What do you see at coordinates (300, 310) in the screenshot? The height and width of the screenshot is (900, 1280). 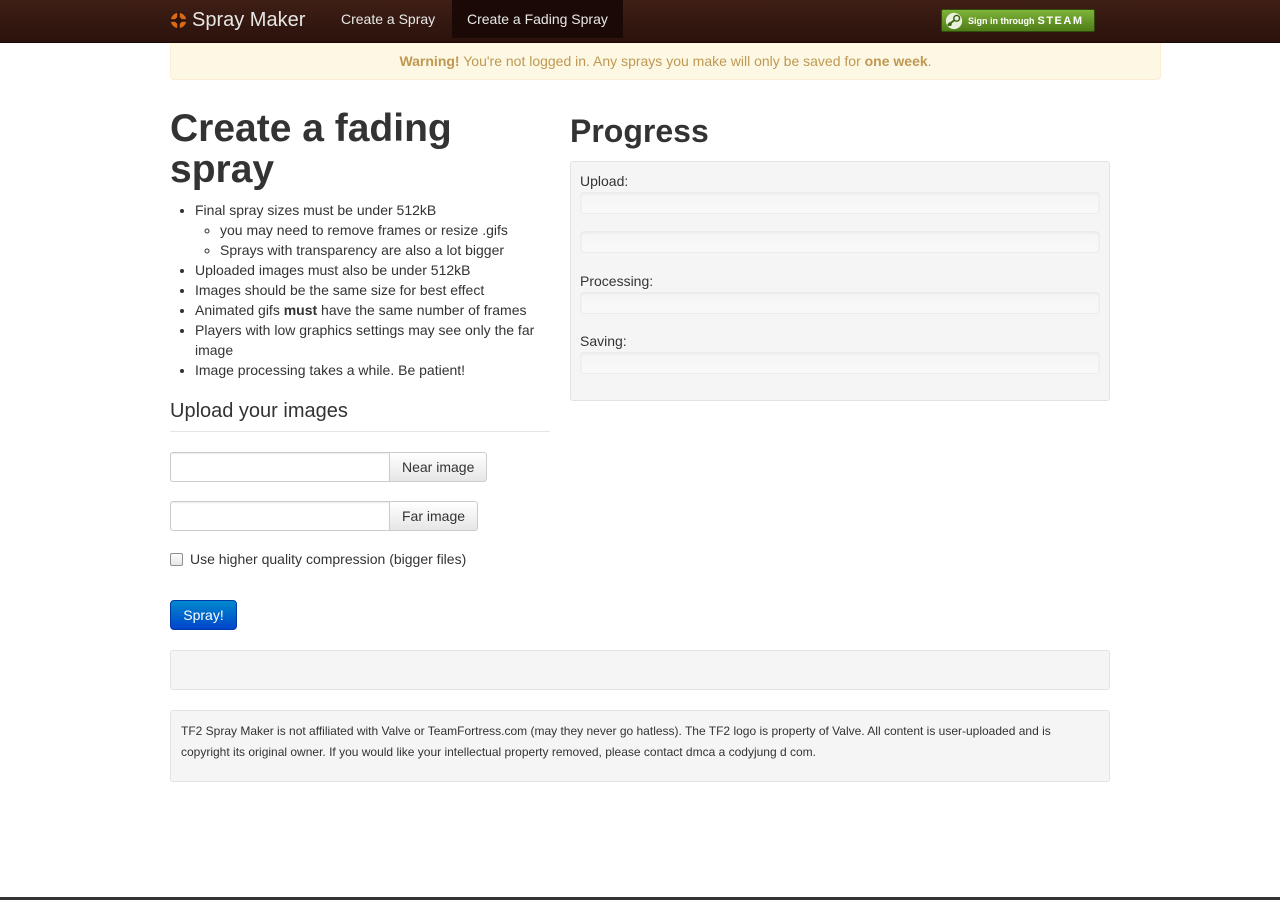 I see `rule-emphasis: must` at bounding box center [300, 310].